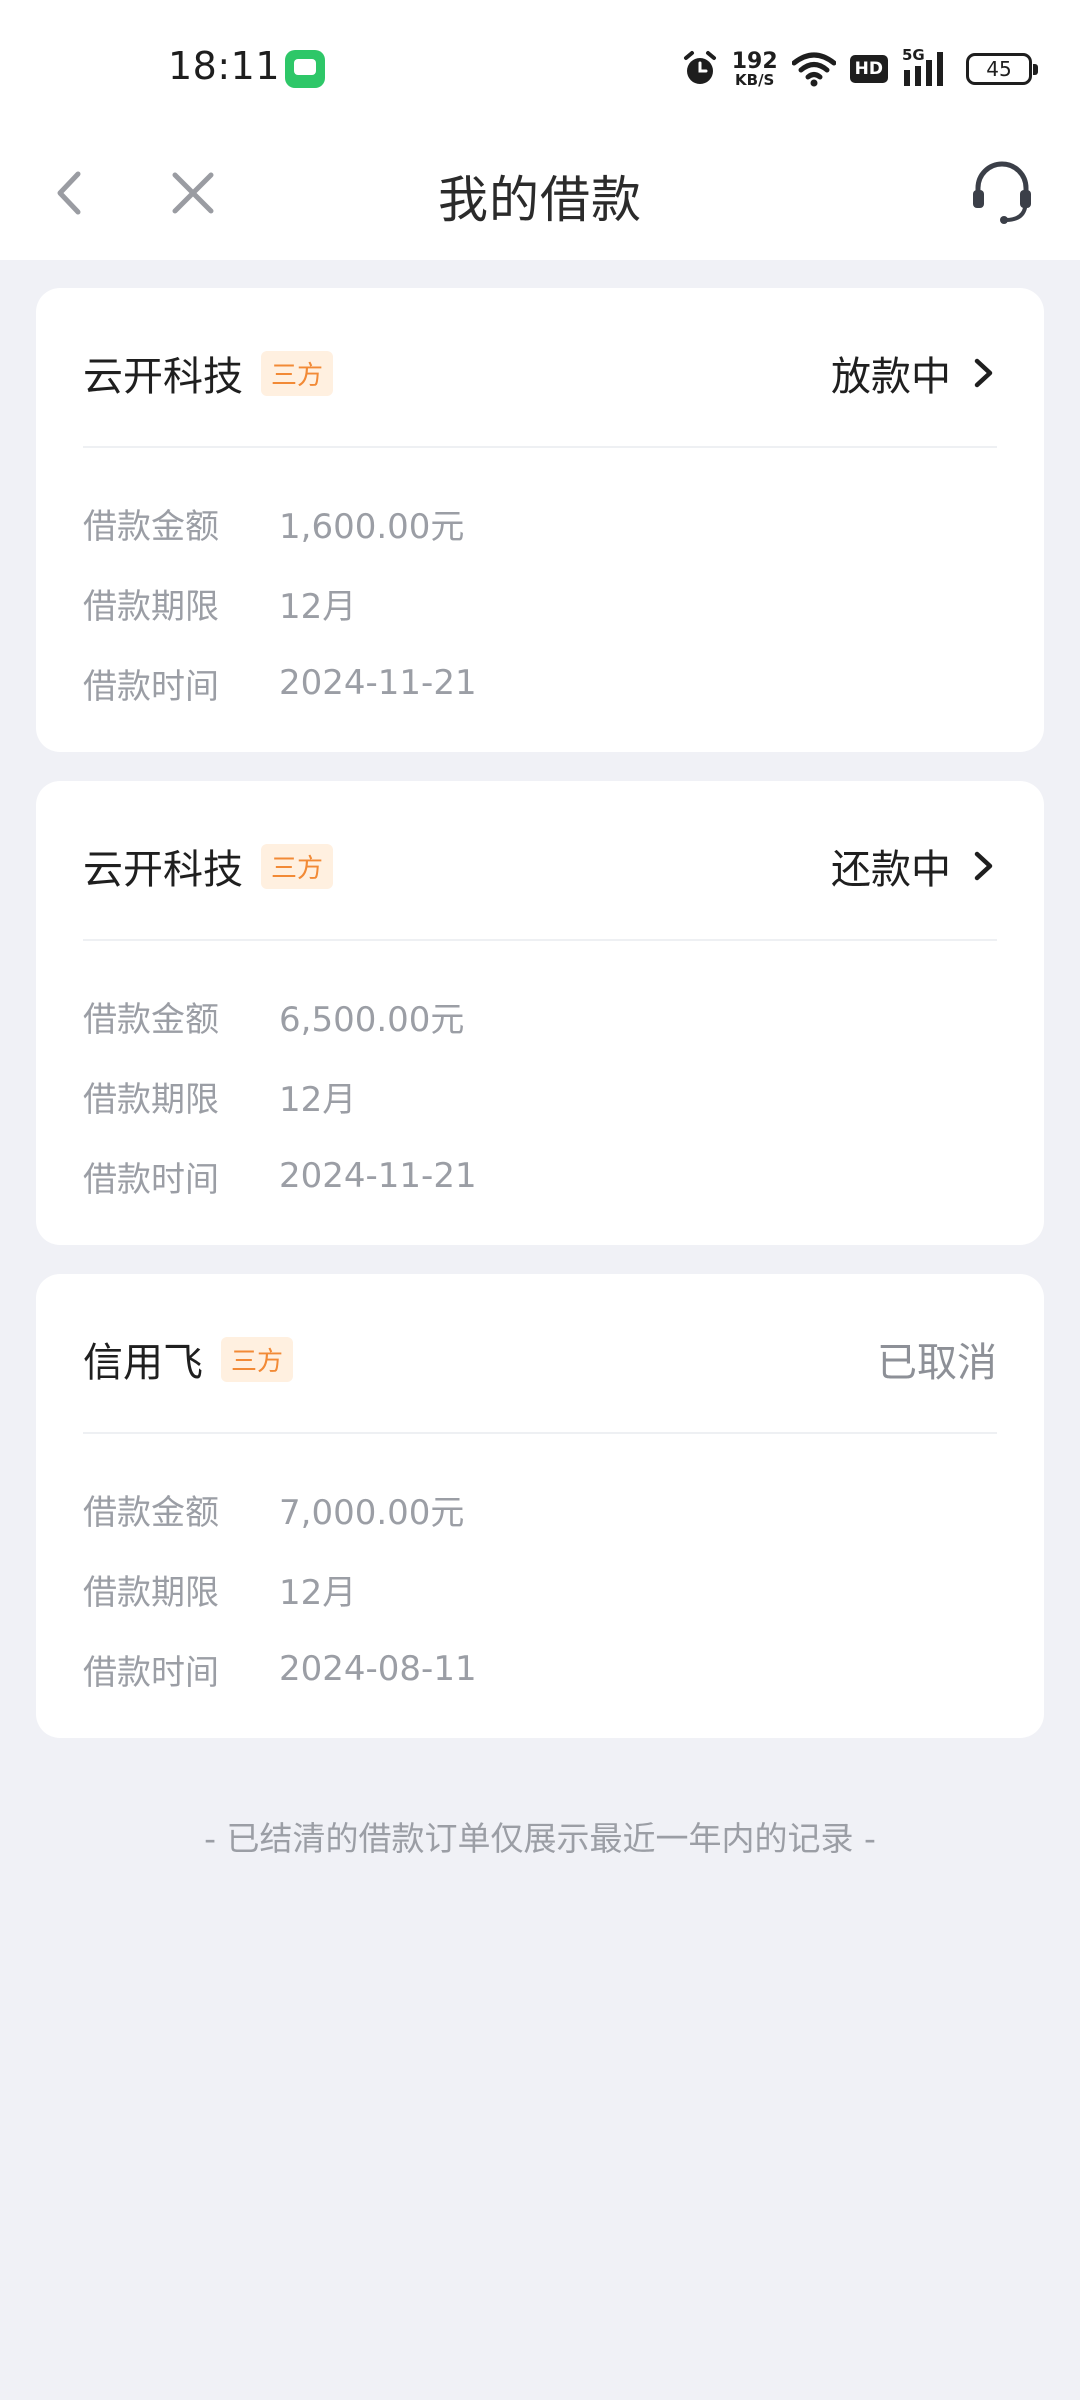  I want to click on net-speed-value: 192, so click(754, 61).